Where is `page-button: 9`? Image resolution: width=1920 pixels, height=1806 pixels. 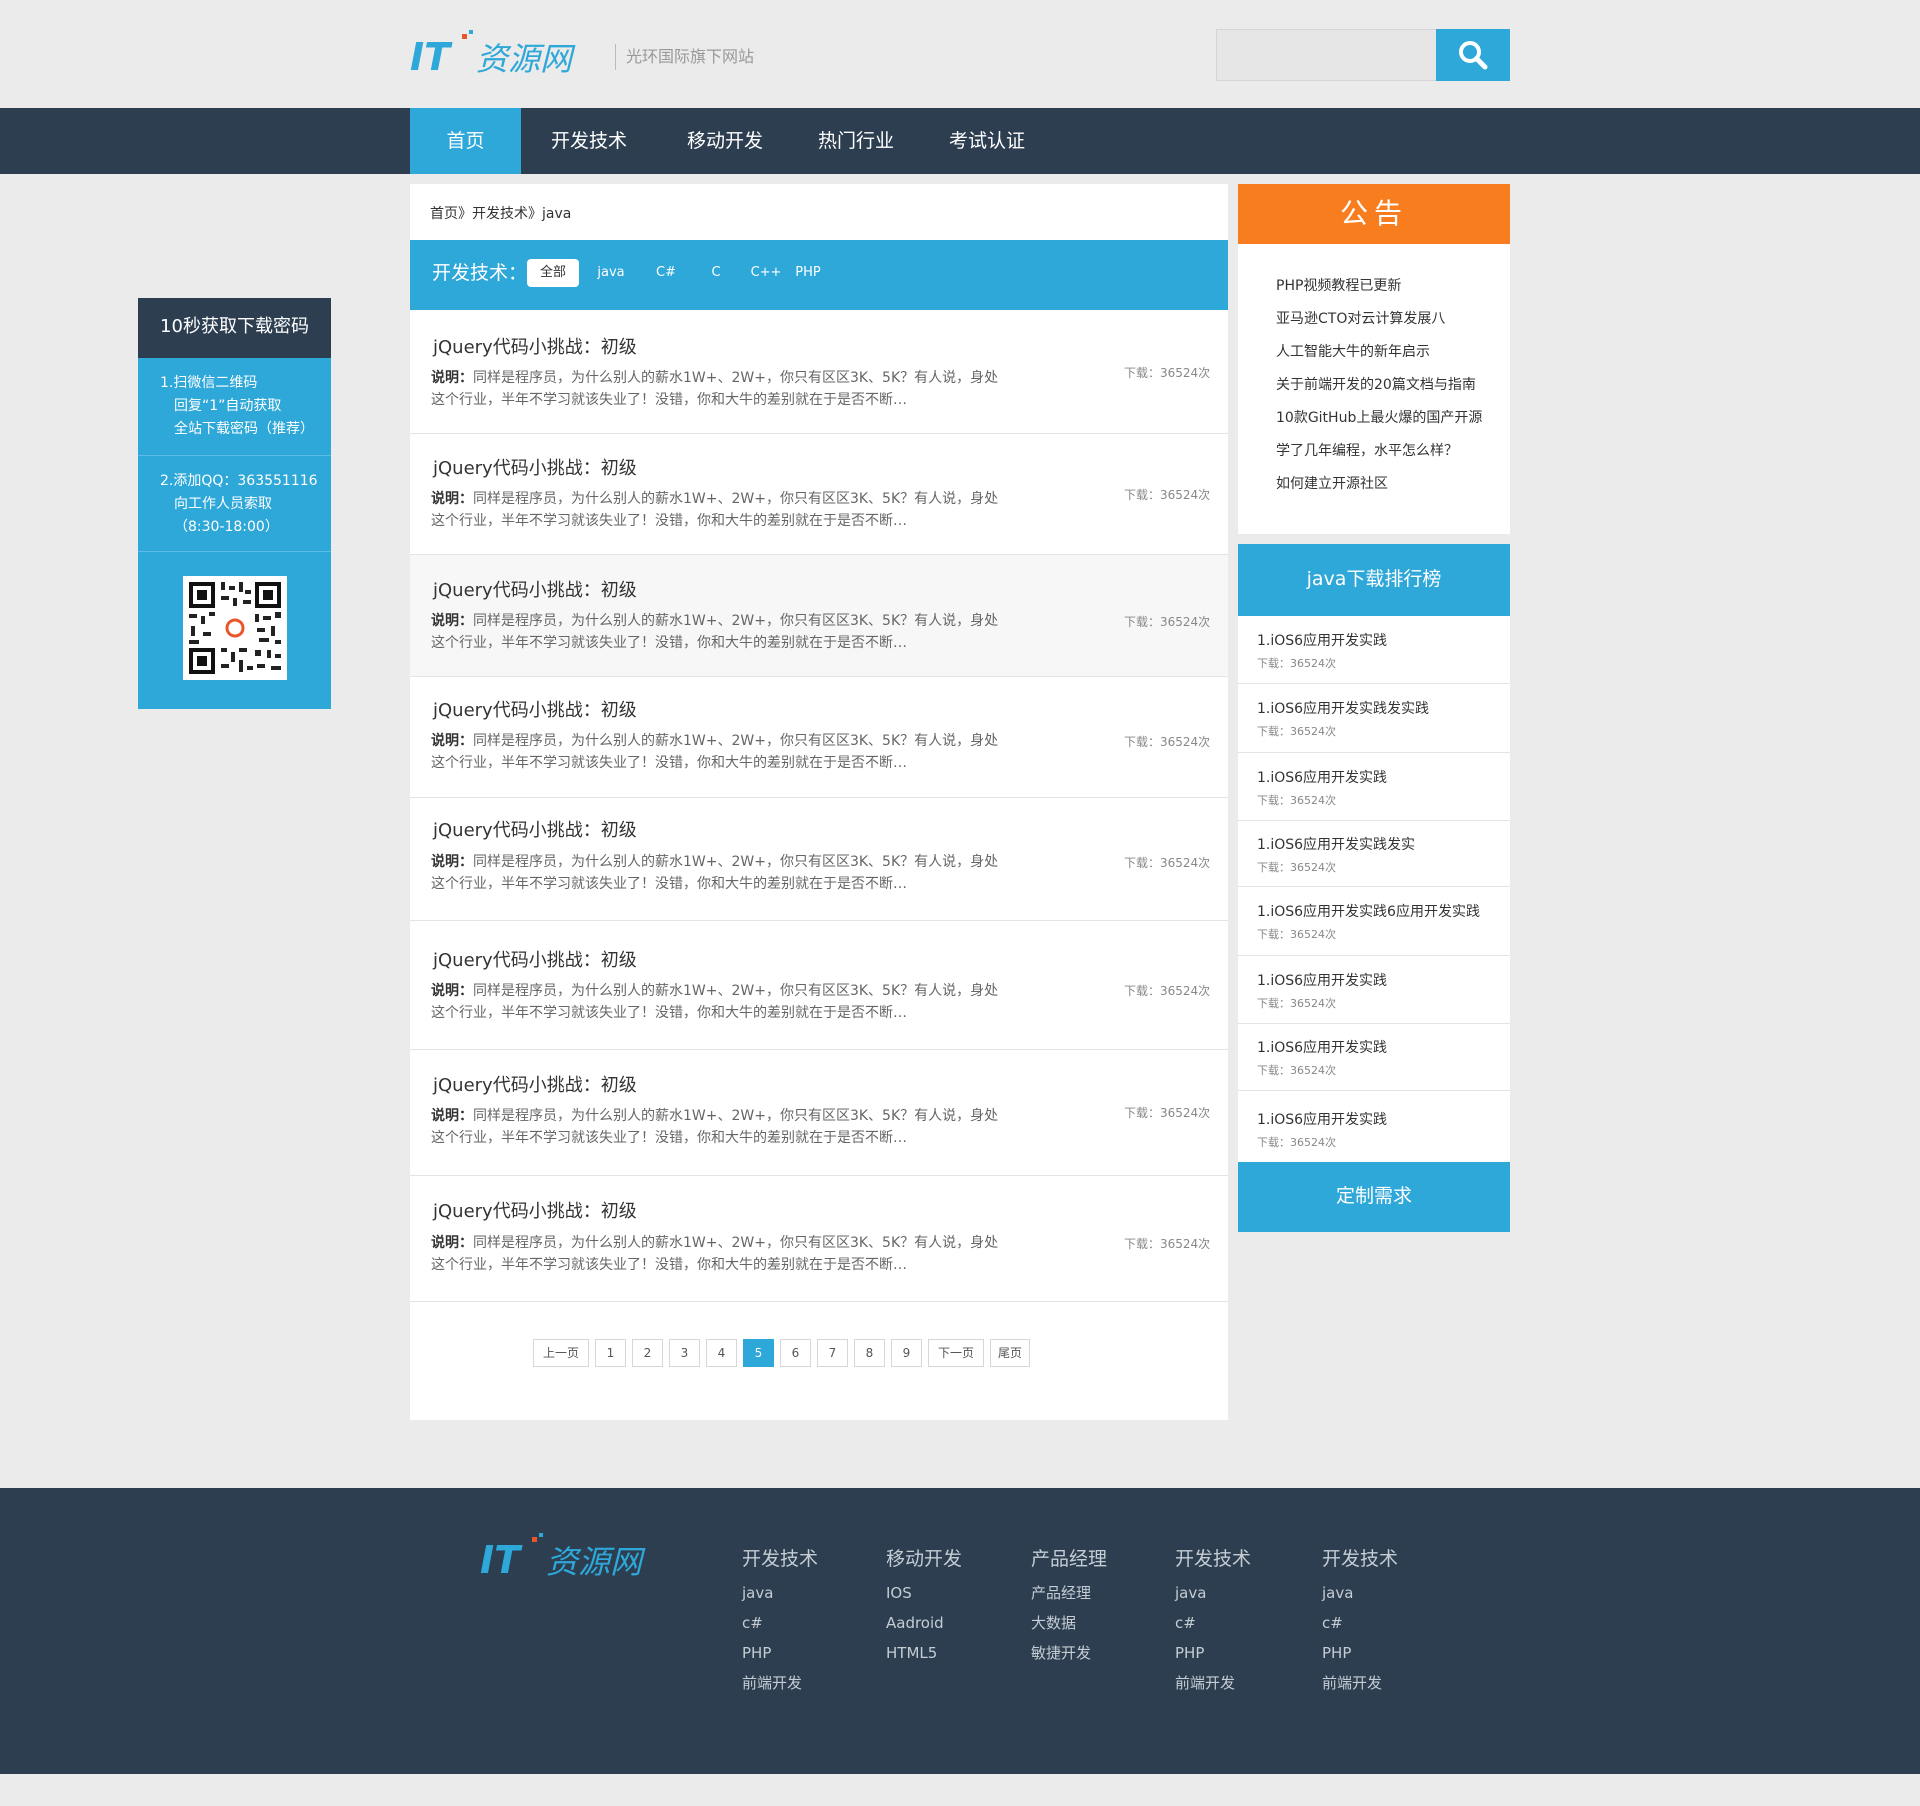 page-button: 9 is located at coordinates (906, 1353).